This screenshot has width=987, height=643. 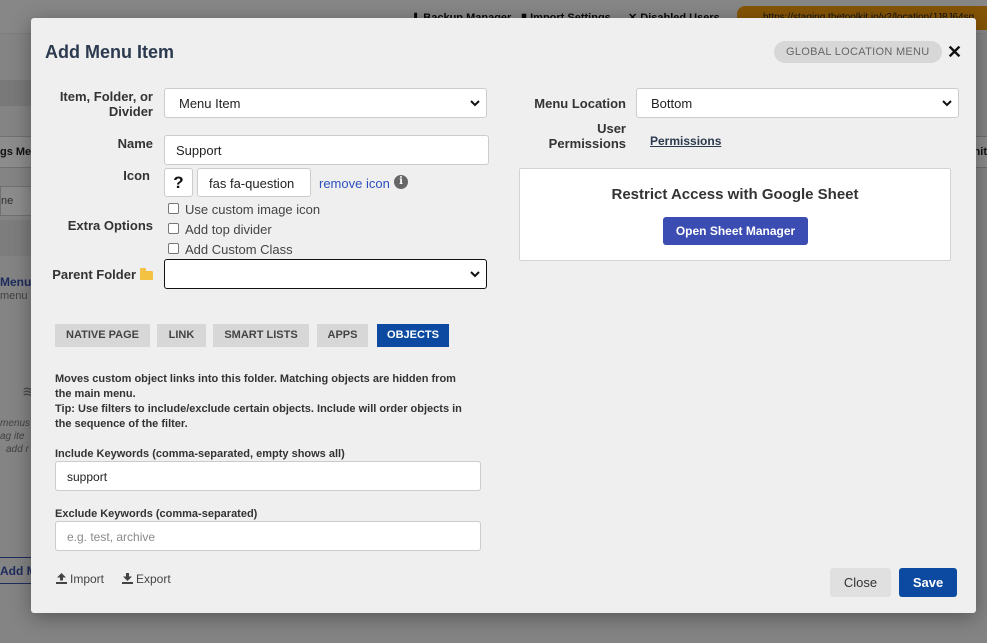 I want to click on tab-apps: APPS, so click(x=342, y=335).